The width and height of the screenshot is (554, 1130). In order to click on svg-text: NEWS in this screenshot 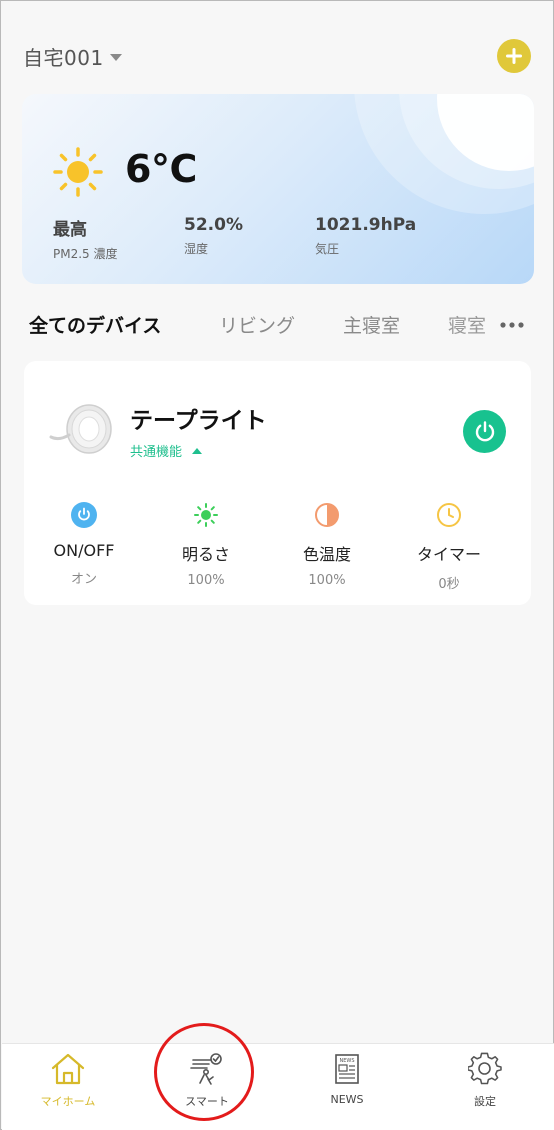, I will do `click(346, 1061)`.